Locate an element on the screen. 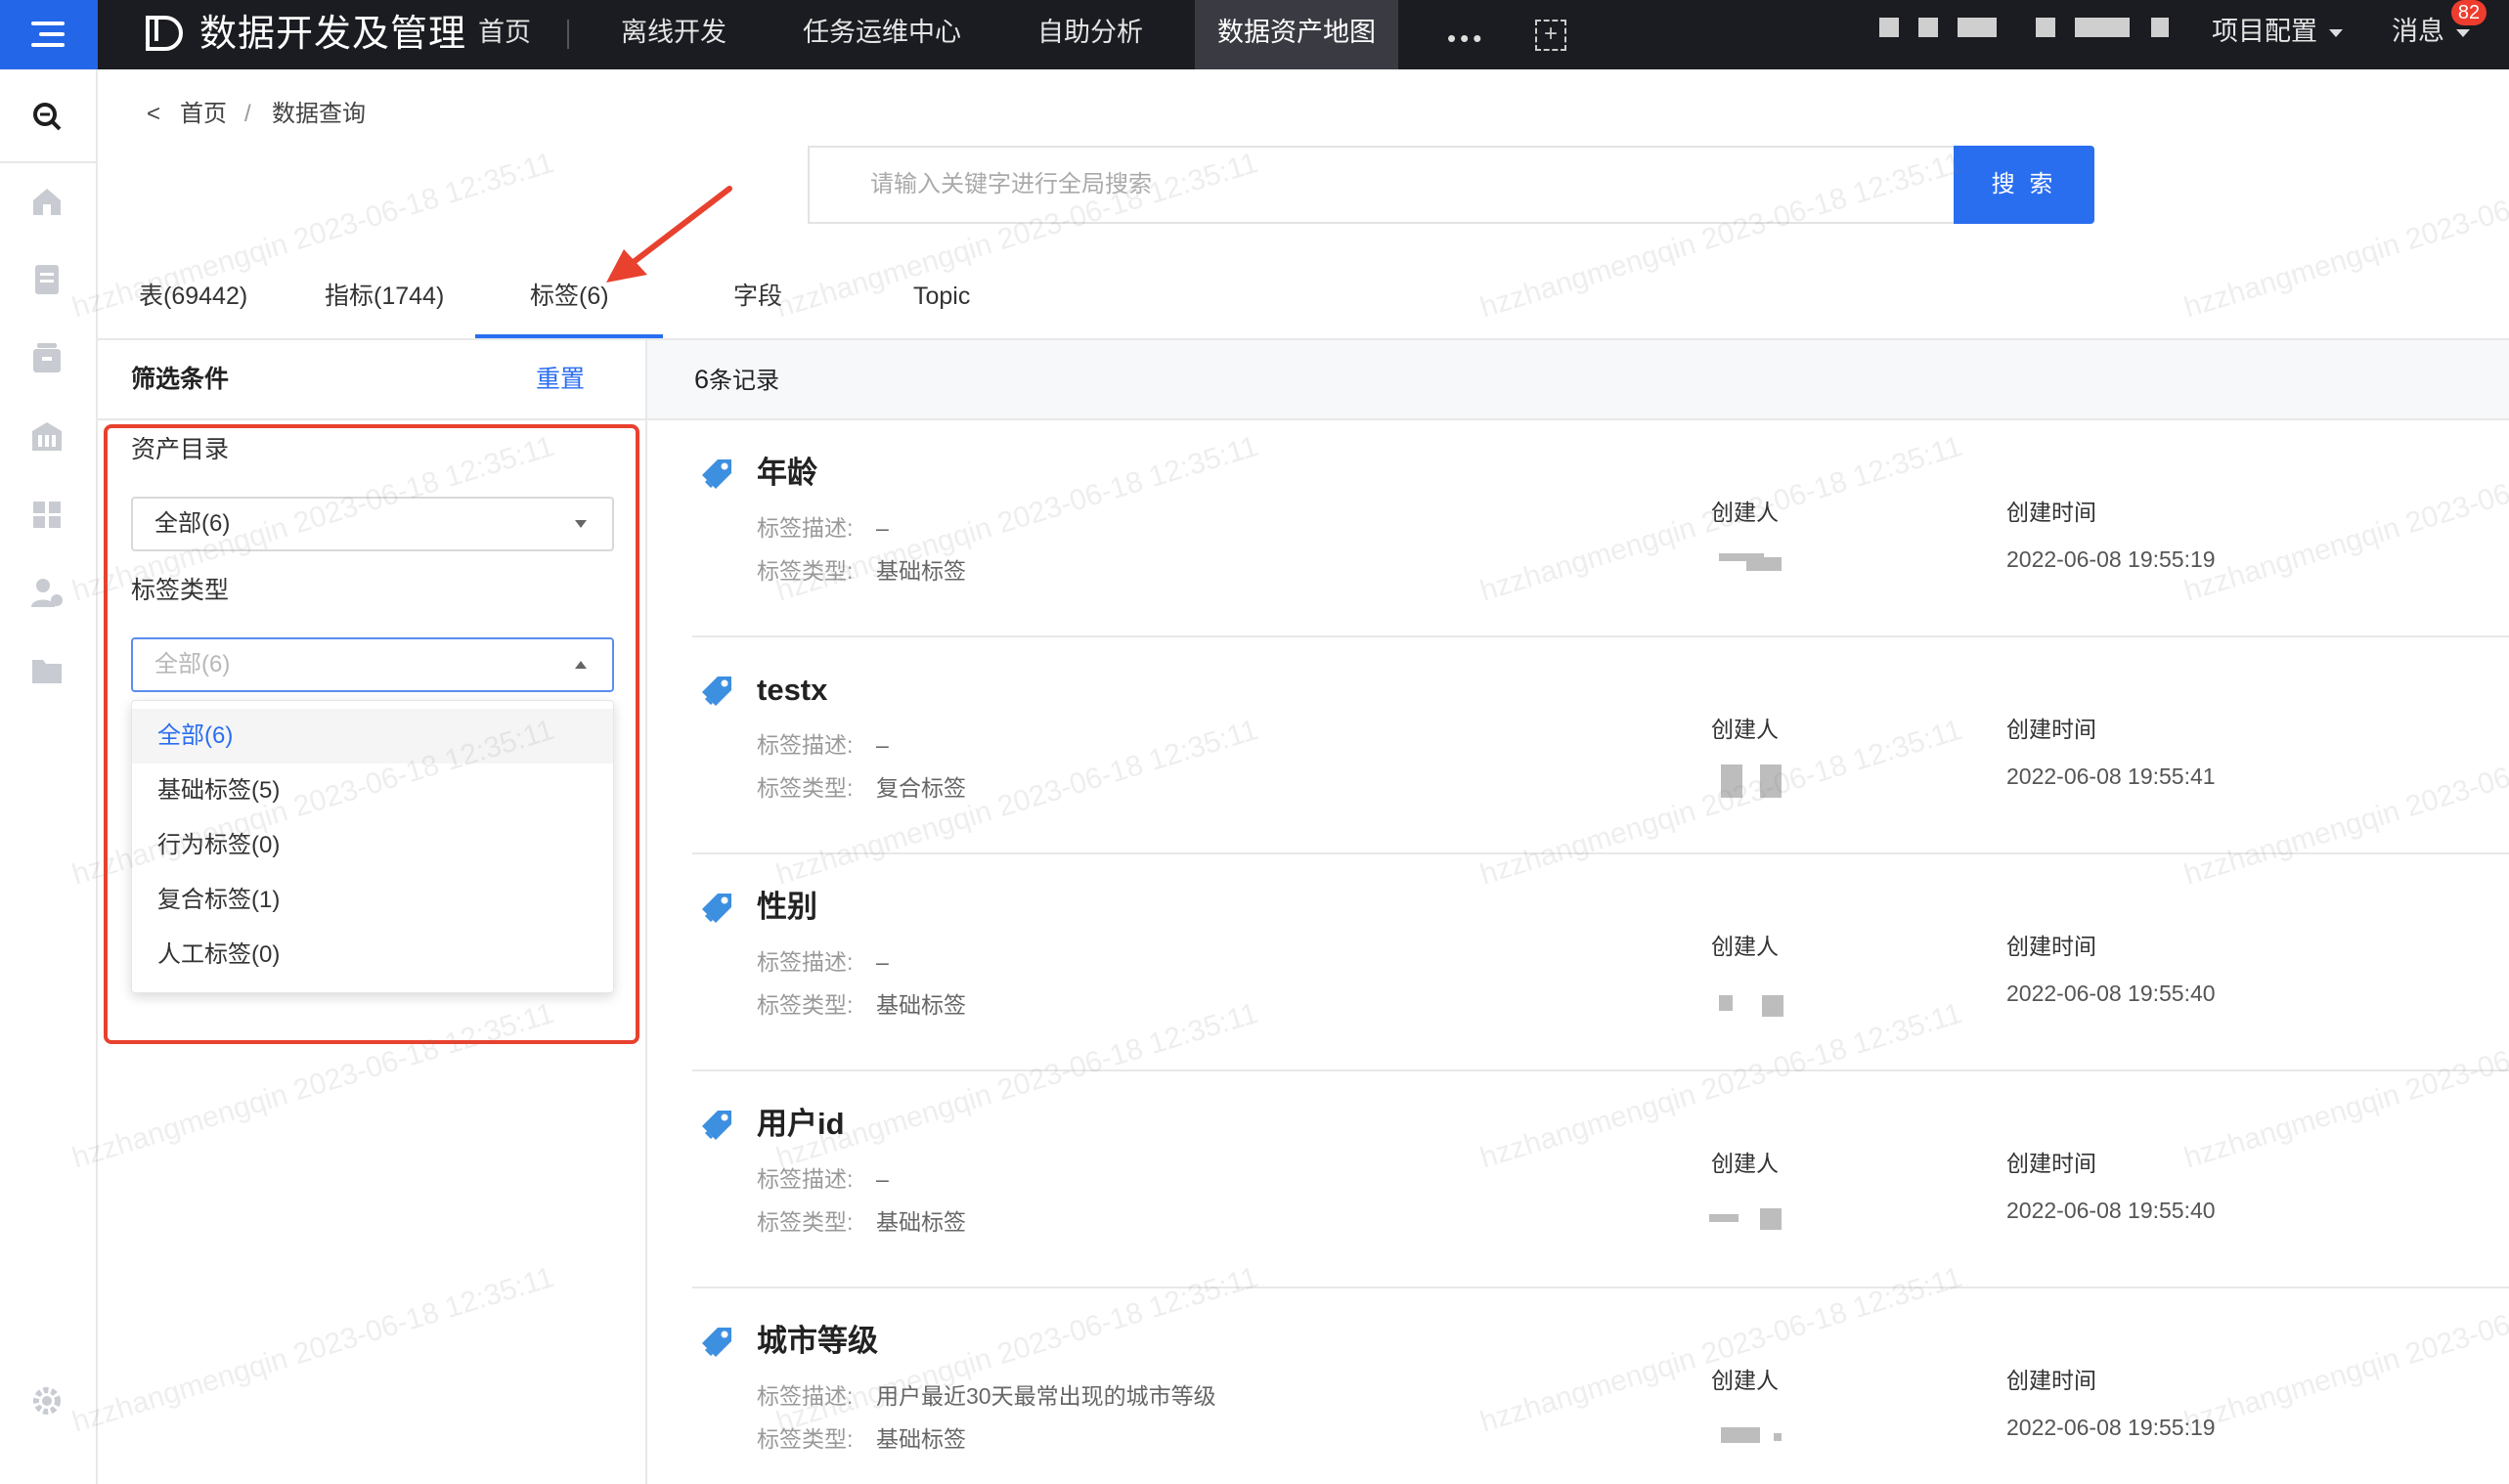  document-icon is located at coordinates (47, 279).